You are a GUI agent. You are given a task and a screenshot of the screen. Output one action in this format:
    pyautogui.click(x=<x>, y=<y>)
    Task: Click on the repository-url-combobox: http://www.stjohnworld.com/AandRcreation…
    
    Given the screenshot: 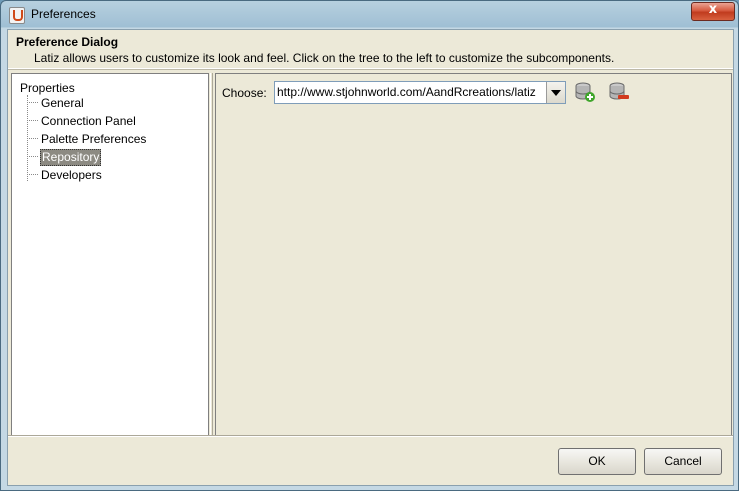 What is the action you would take?
    pyautogui.click(x=420, y=92)
    